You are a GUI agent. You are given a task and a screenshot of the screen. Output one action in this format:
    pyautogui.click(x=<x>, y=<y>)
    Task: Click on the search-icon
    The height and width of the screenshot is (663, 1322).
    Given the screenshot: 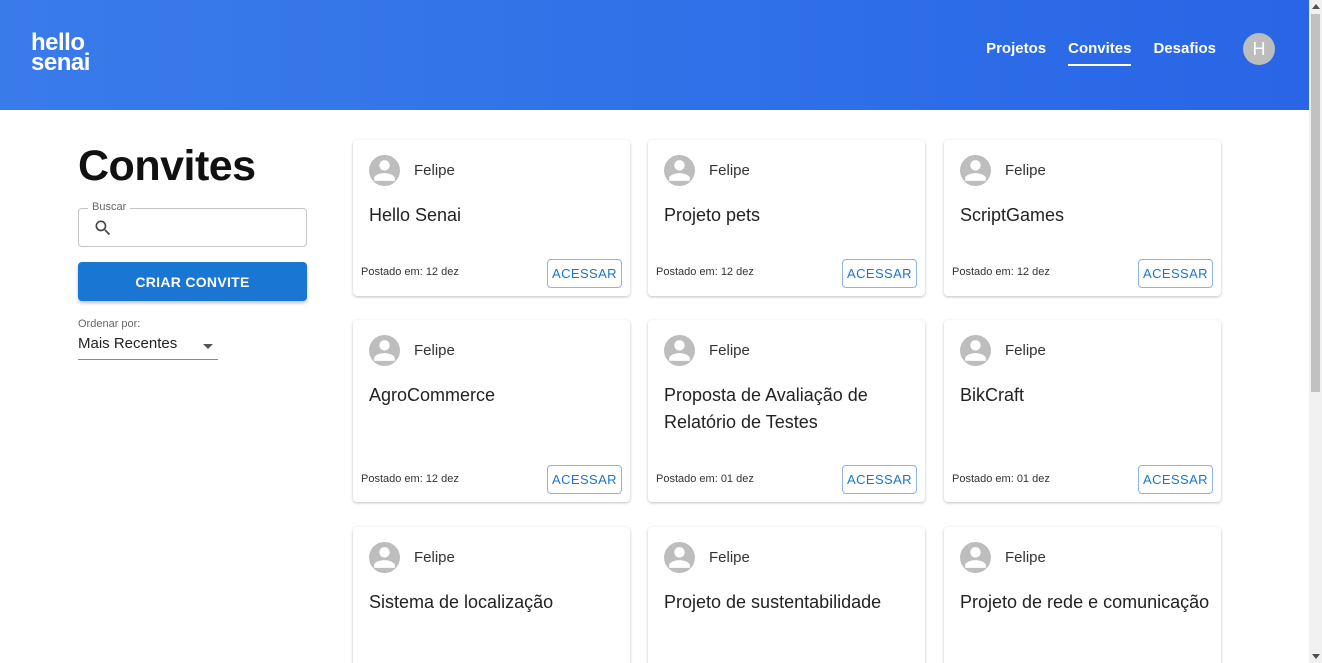 What is the action you would take?
    pyautogui.click(x=103, y=228)
    